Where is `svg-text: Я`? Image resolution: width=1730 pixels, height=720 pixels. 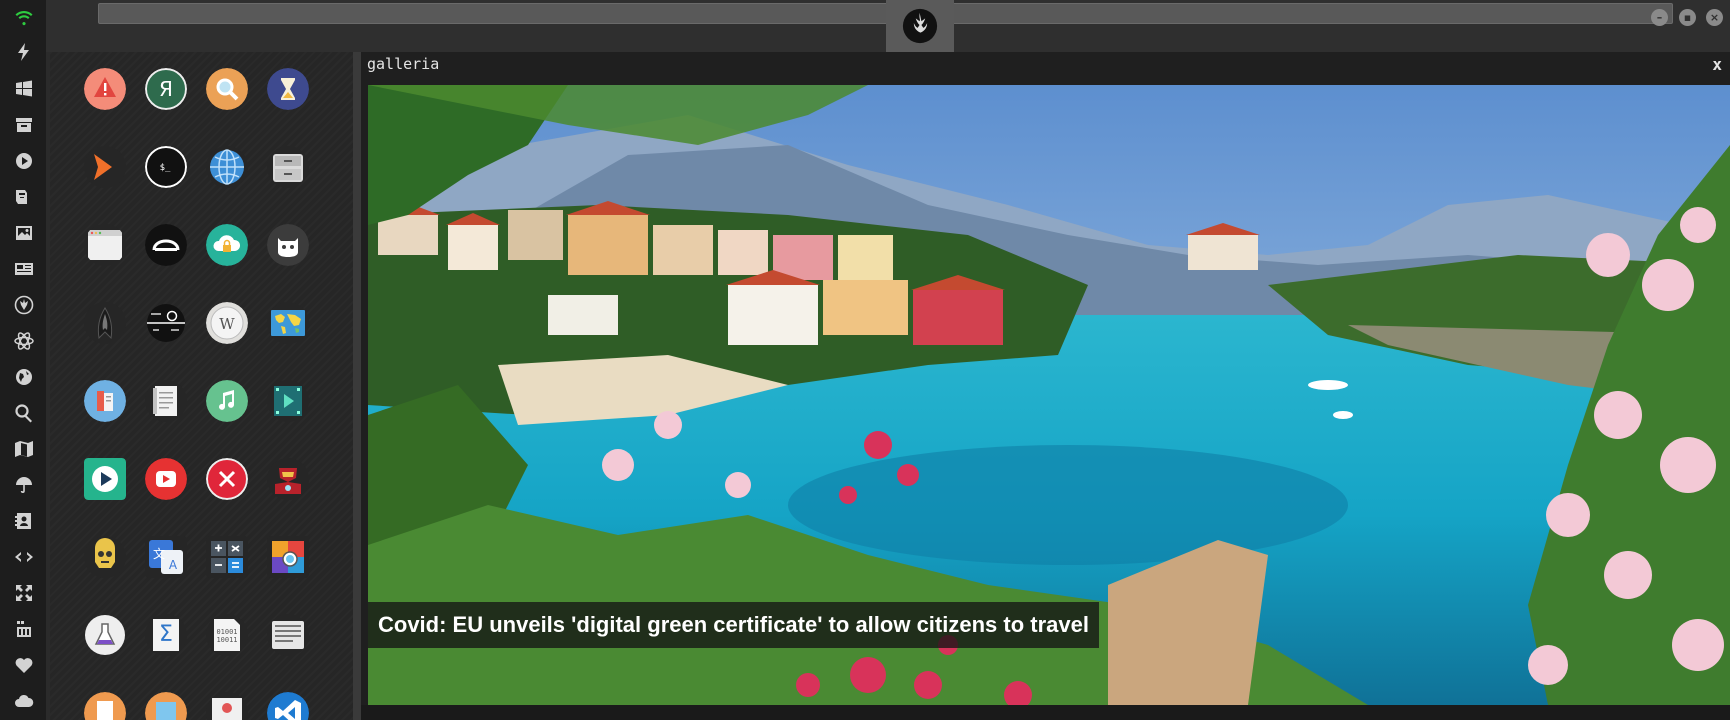 svg-text: Я is located at coordinates (166, 89).